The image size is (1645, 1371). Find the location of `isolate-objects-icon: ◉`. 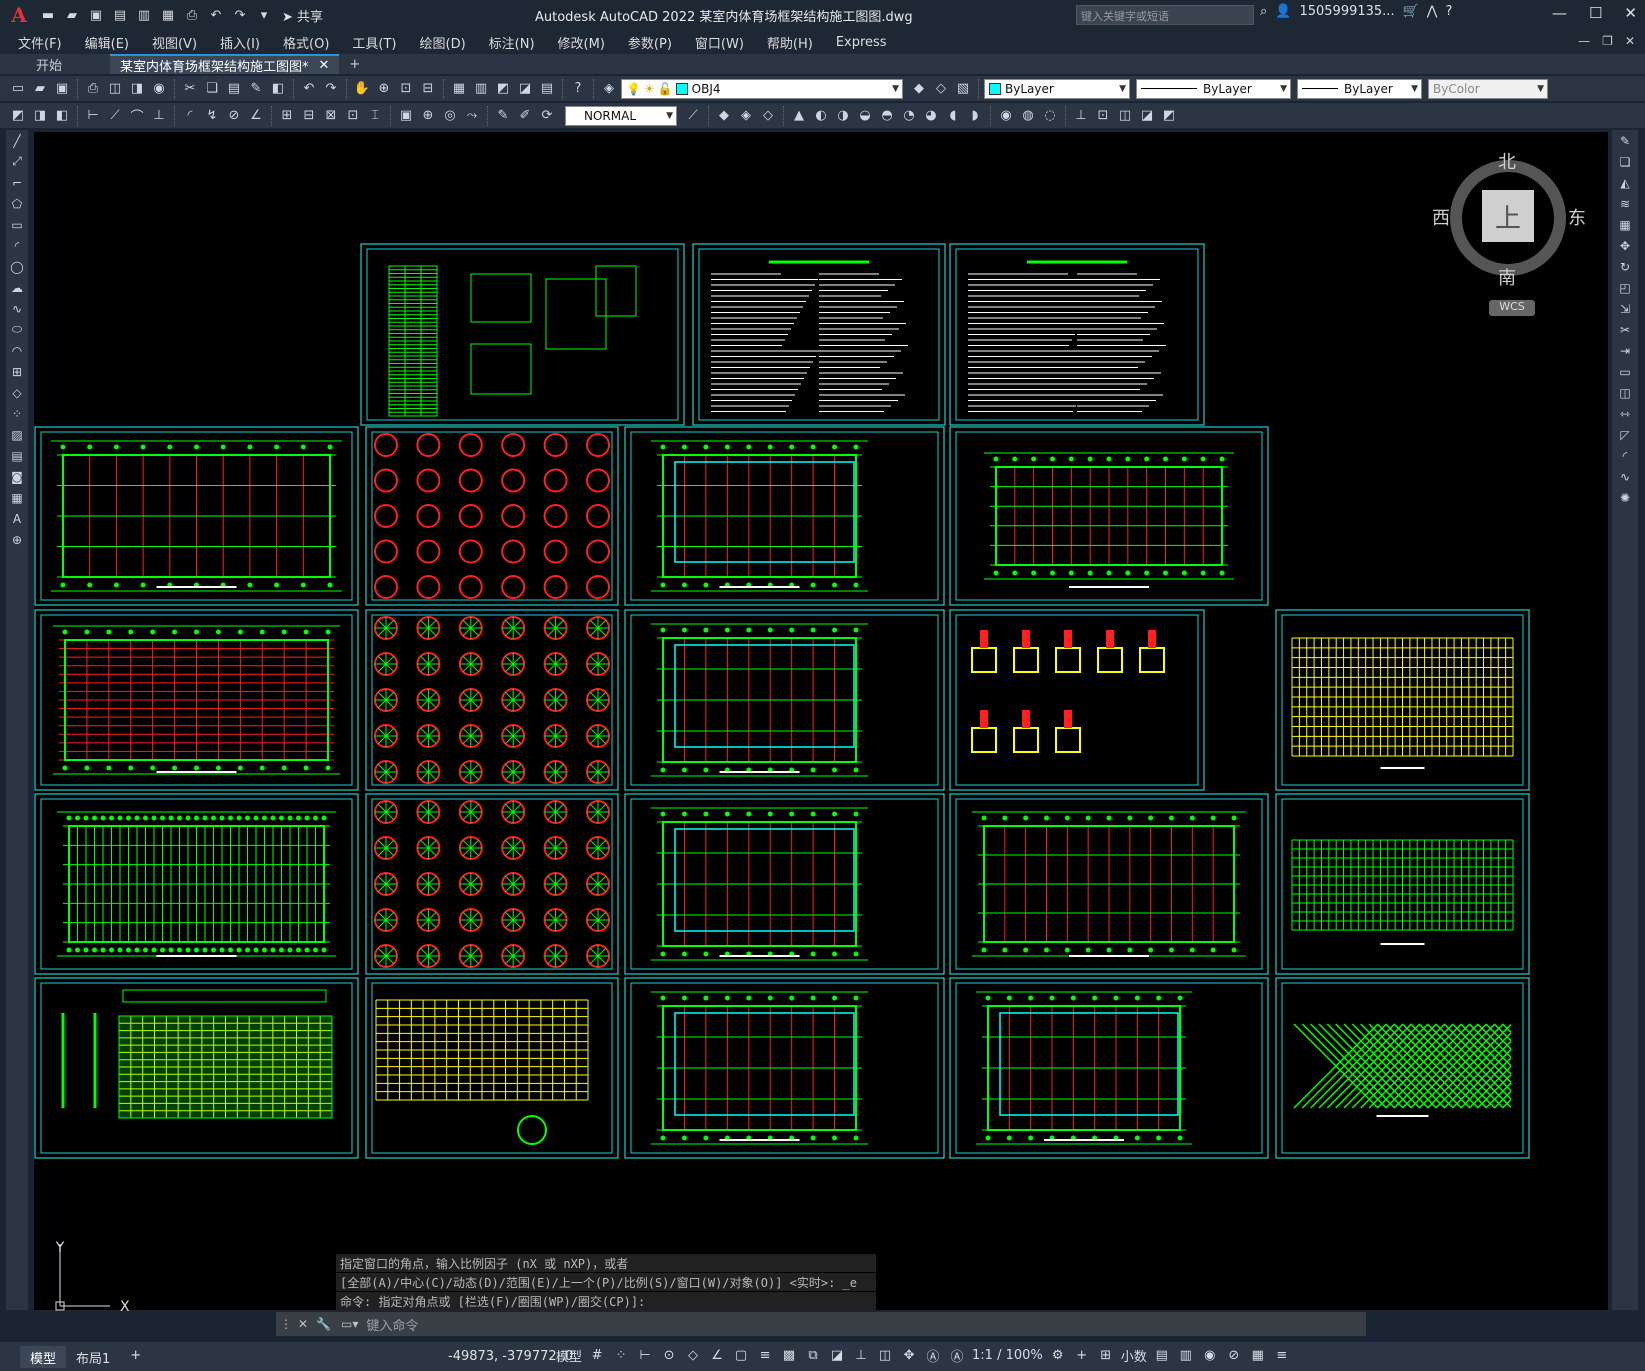

isolate-objects-icon: ◉ is located at coordinates (1210, 1355).